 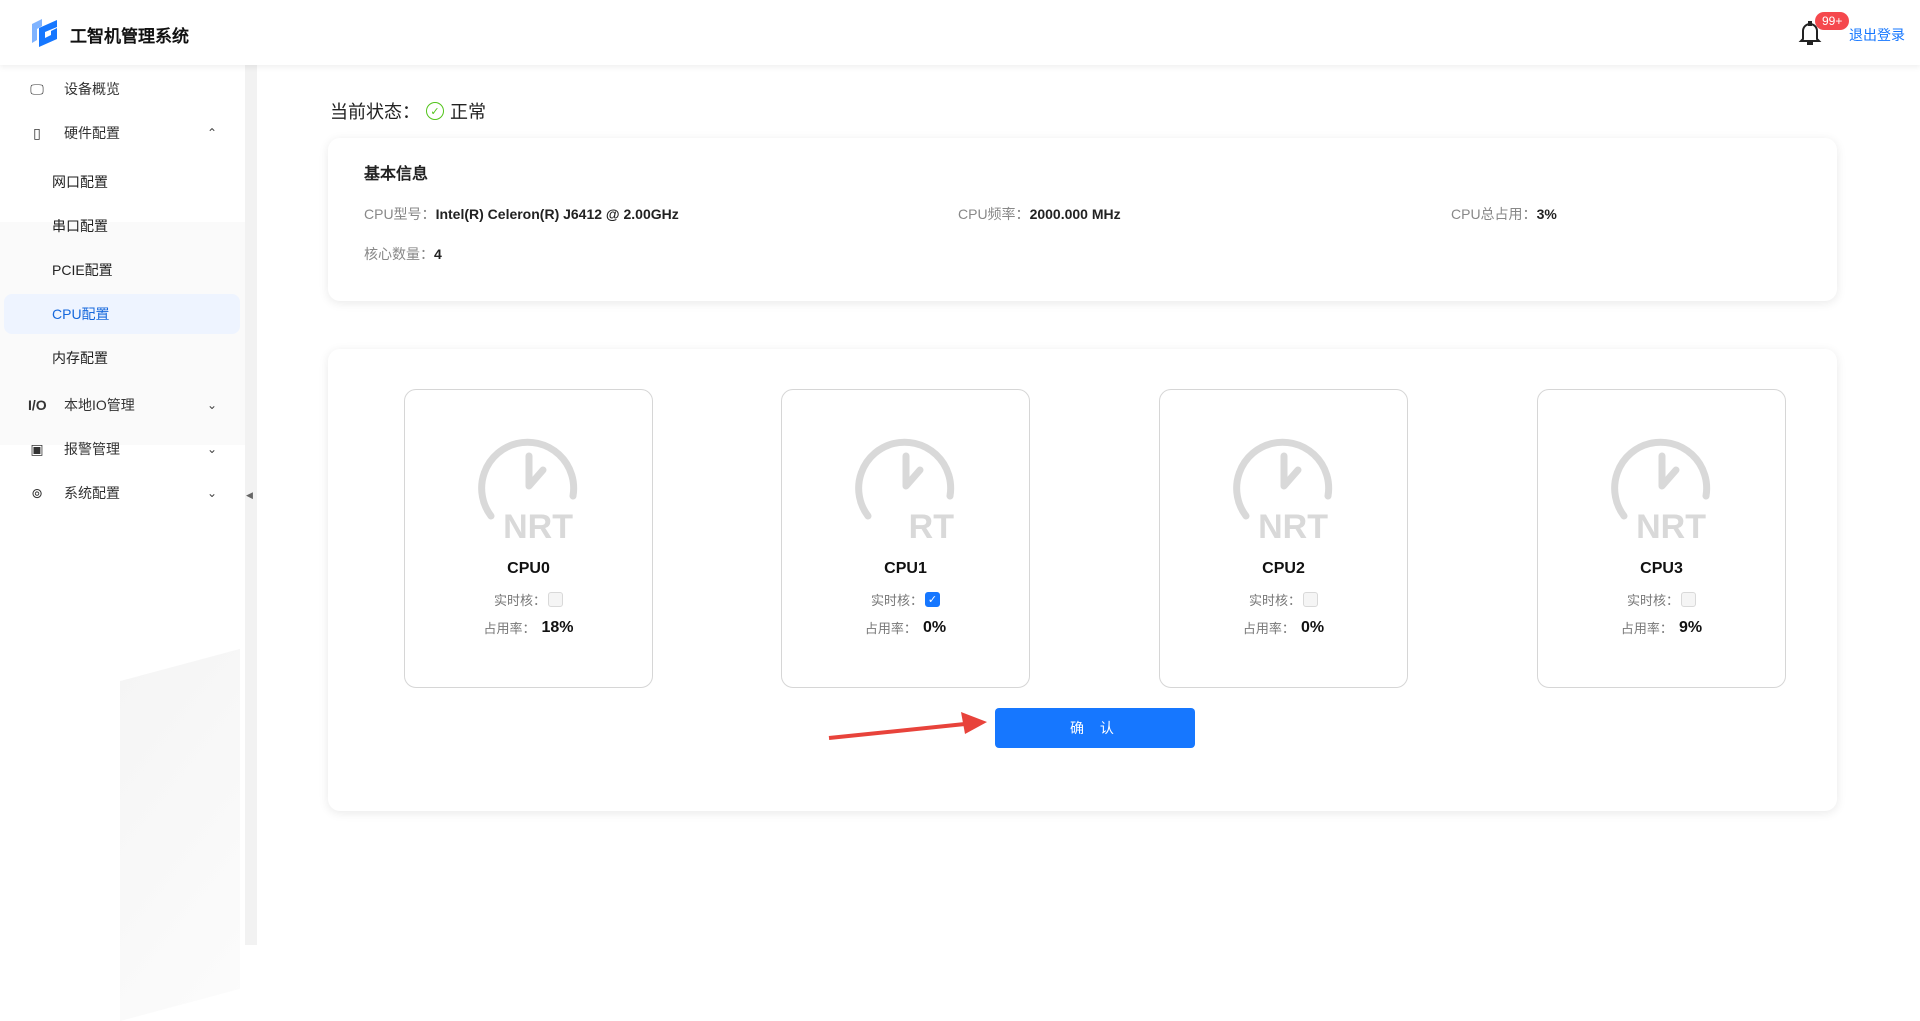 I want to click on logo-icon, so click(x=44, y=33).